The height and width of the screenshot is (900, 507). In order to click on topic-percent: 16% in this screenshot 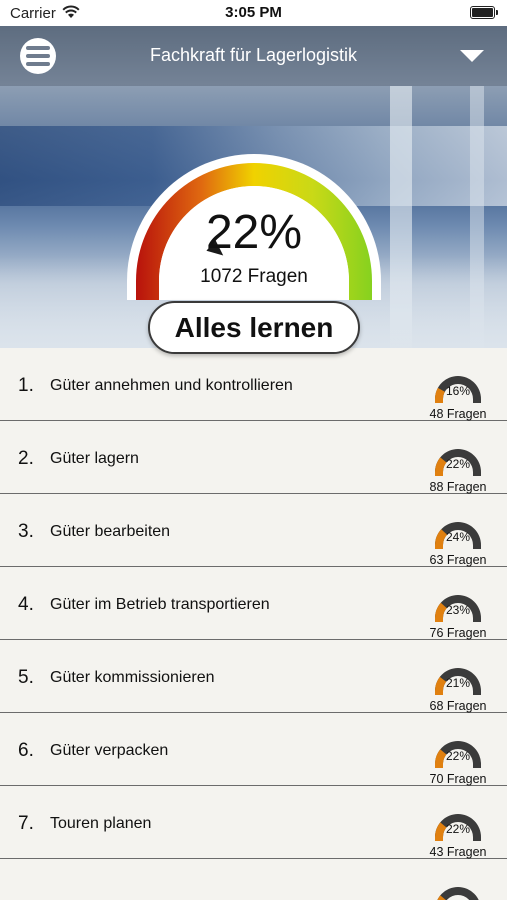, I will do `click(458, 391)`.